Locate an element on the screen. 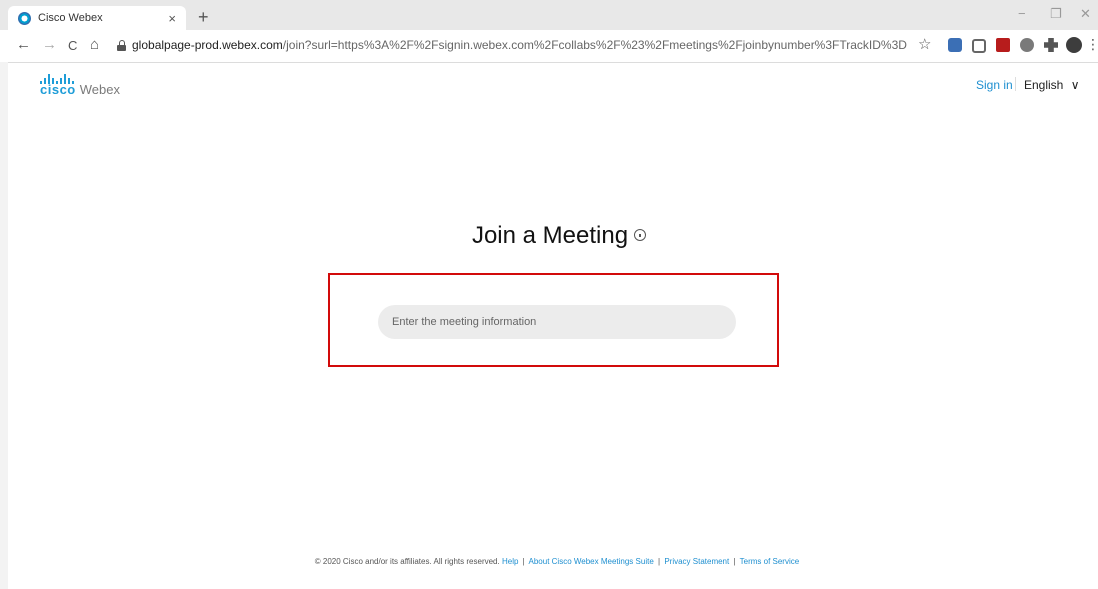 This screenshot has width=1098, height=589. new-tab-button: + is located at coordinates (203, 17).